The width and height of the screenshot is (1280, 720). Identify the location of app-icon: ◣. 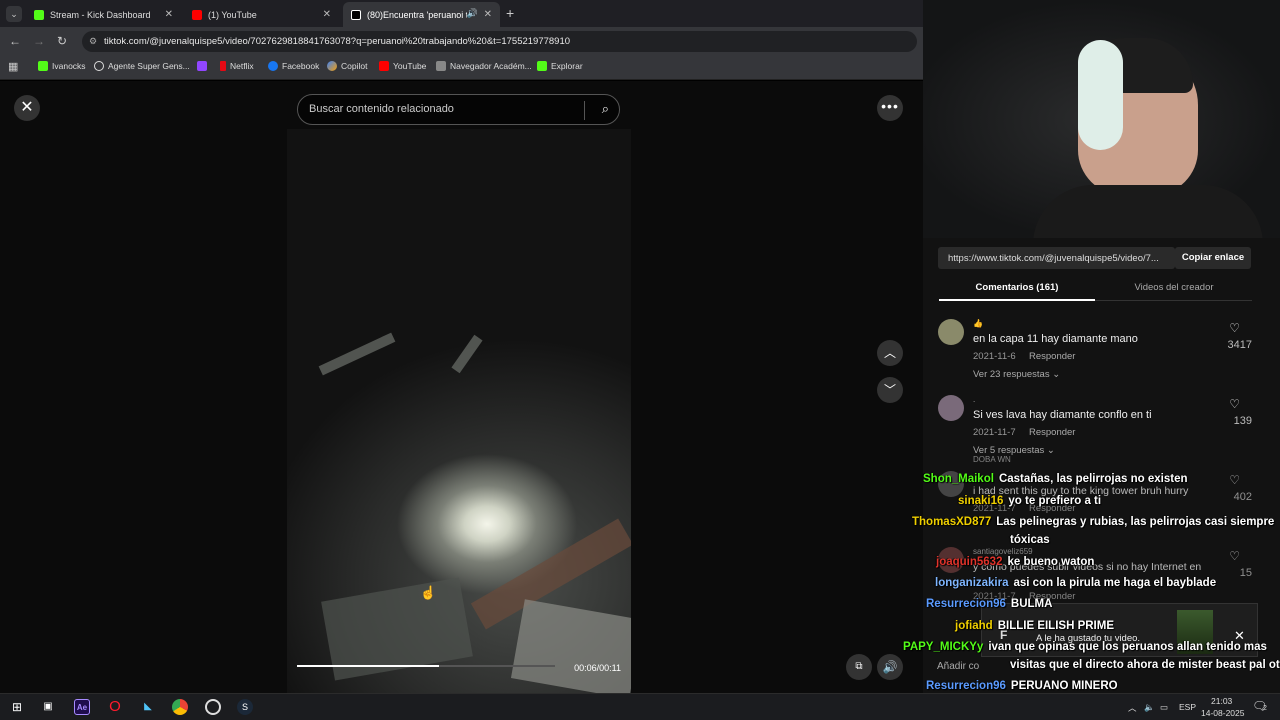
(148, 707).